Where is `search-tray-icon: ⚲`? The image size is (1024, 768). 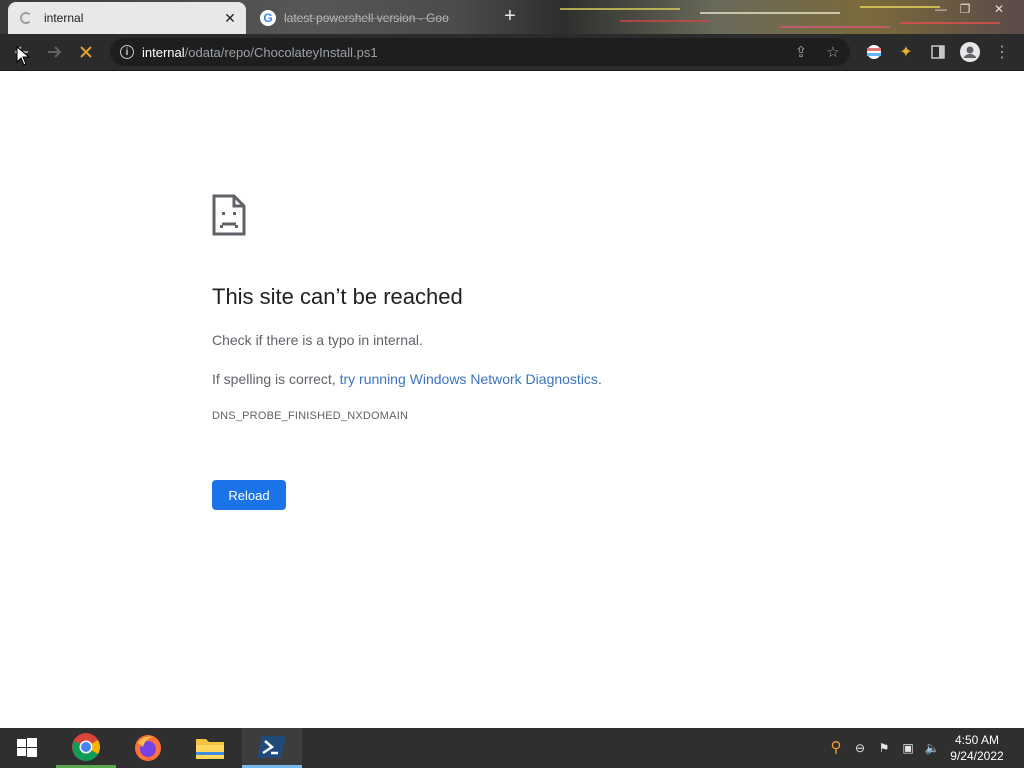
search-tray-icon: ⚲ is located at coordinates (836, 748).